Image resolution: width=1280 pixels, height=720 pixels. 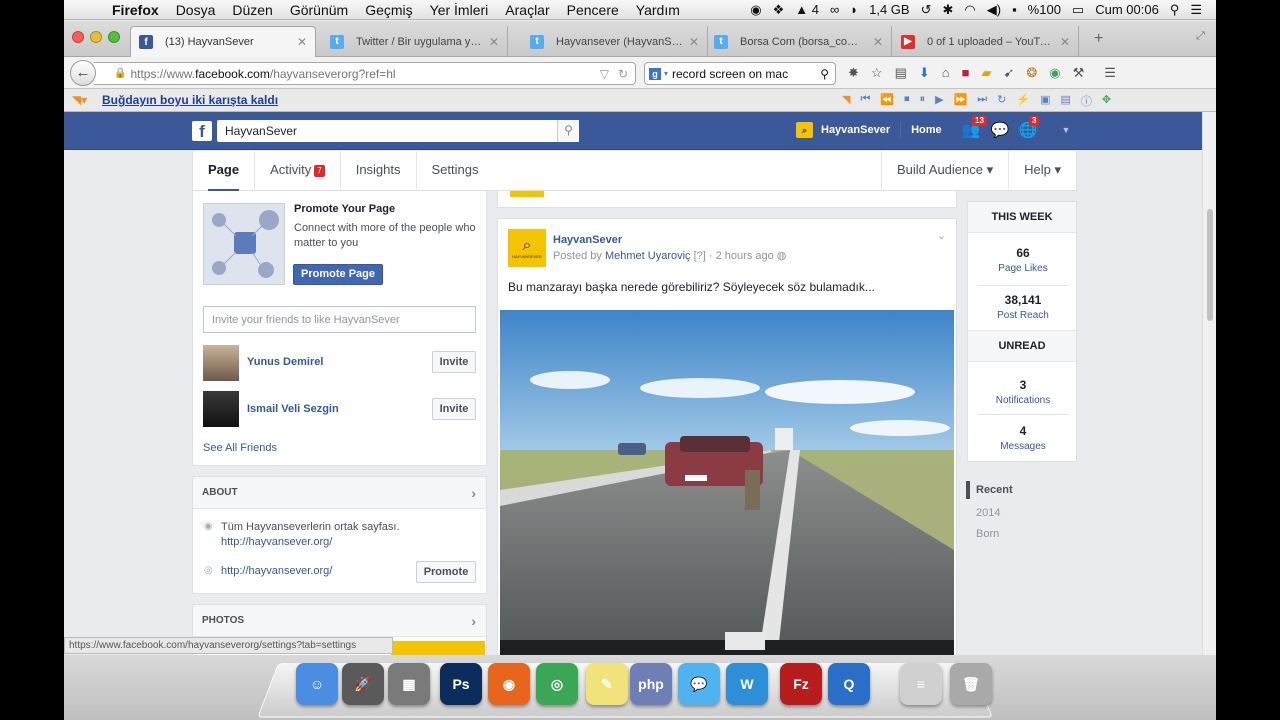 What do you see at coordinates (987, 534) in the screenshot?
I see `timeline-born: Born` at bounding box center [987, 534].